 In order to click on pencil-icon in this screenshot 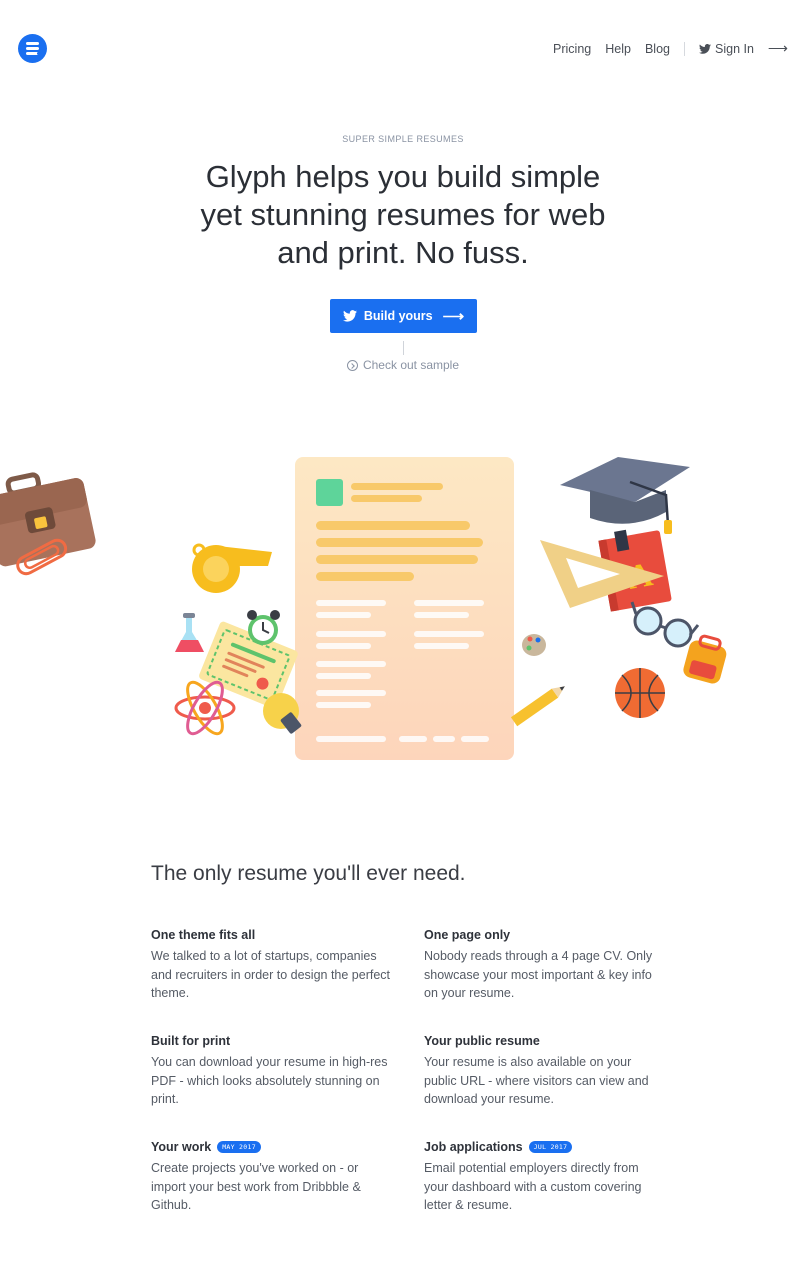, I will do `click(537, 706)`.